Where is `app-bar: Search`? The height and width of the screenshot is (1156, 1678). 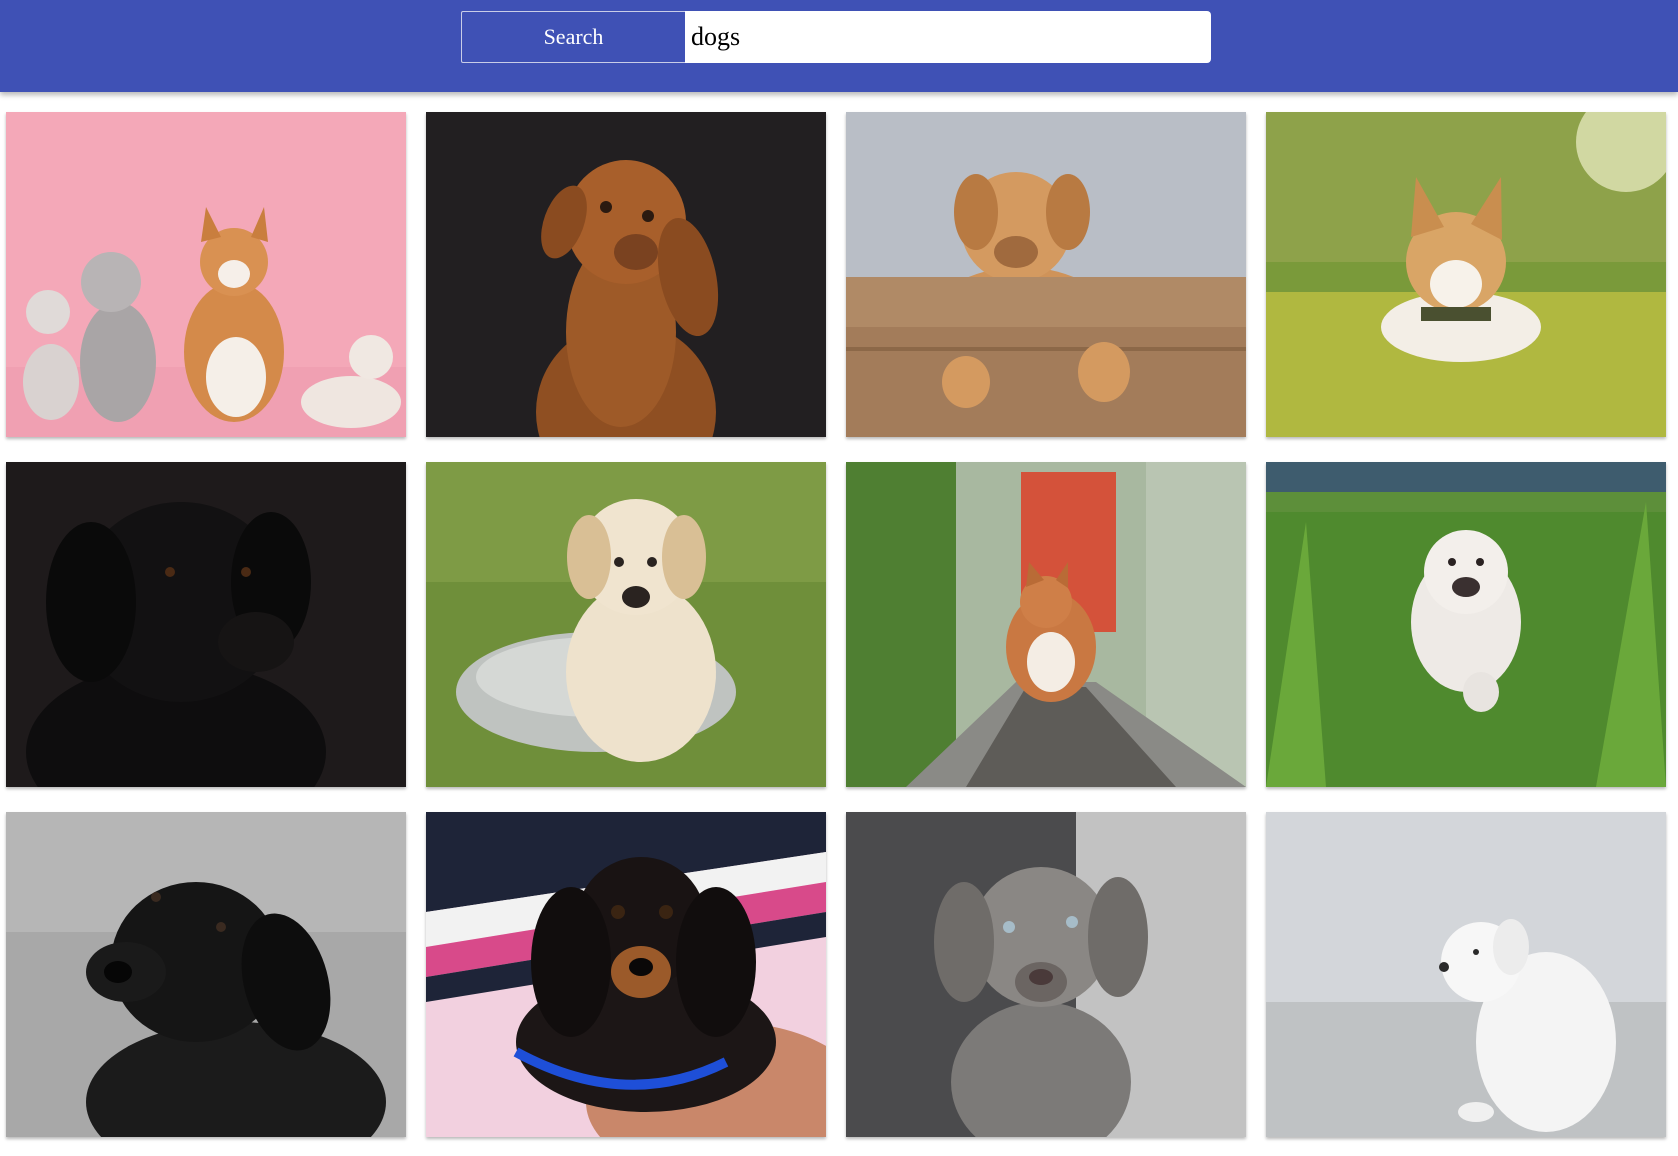
app-bar: Search is located at coordinates (839, 46).